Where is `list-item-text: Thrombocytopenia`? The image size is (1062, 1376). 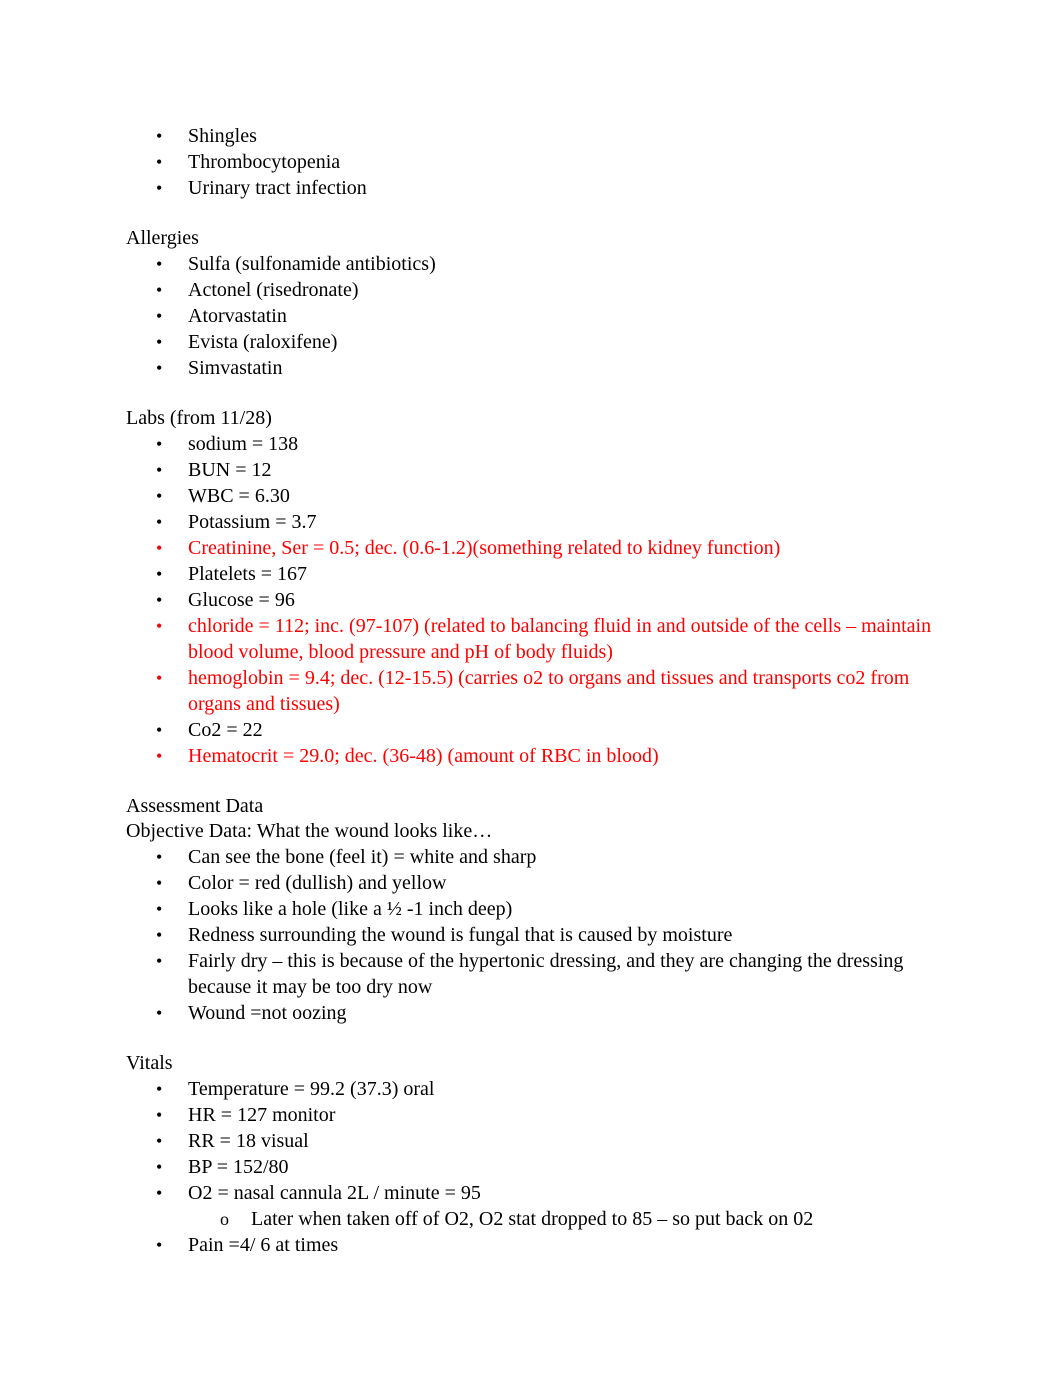 list-item-text: Thrombocytopenia is located at coordinates (264, 162).